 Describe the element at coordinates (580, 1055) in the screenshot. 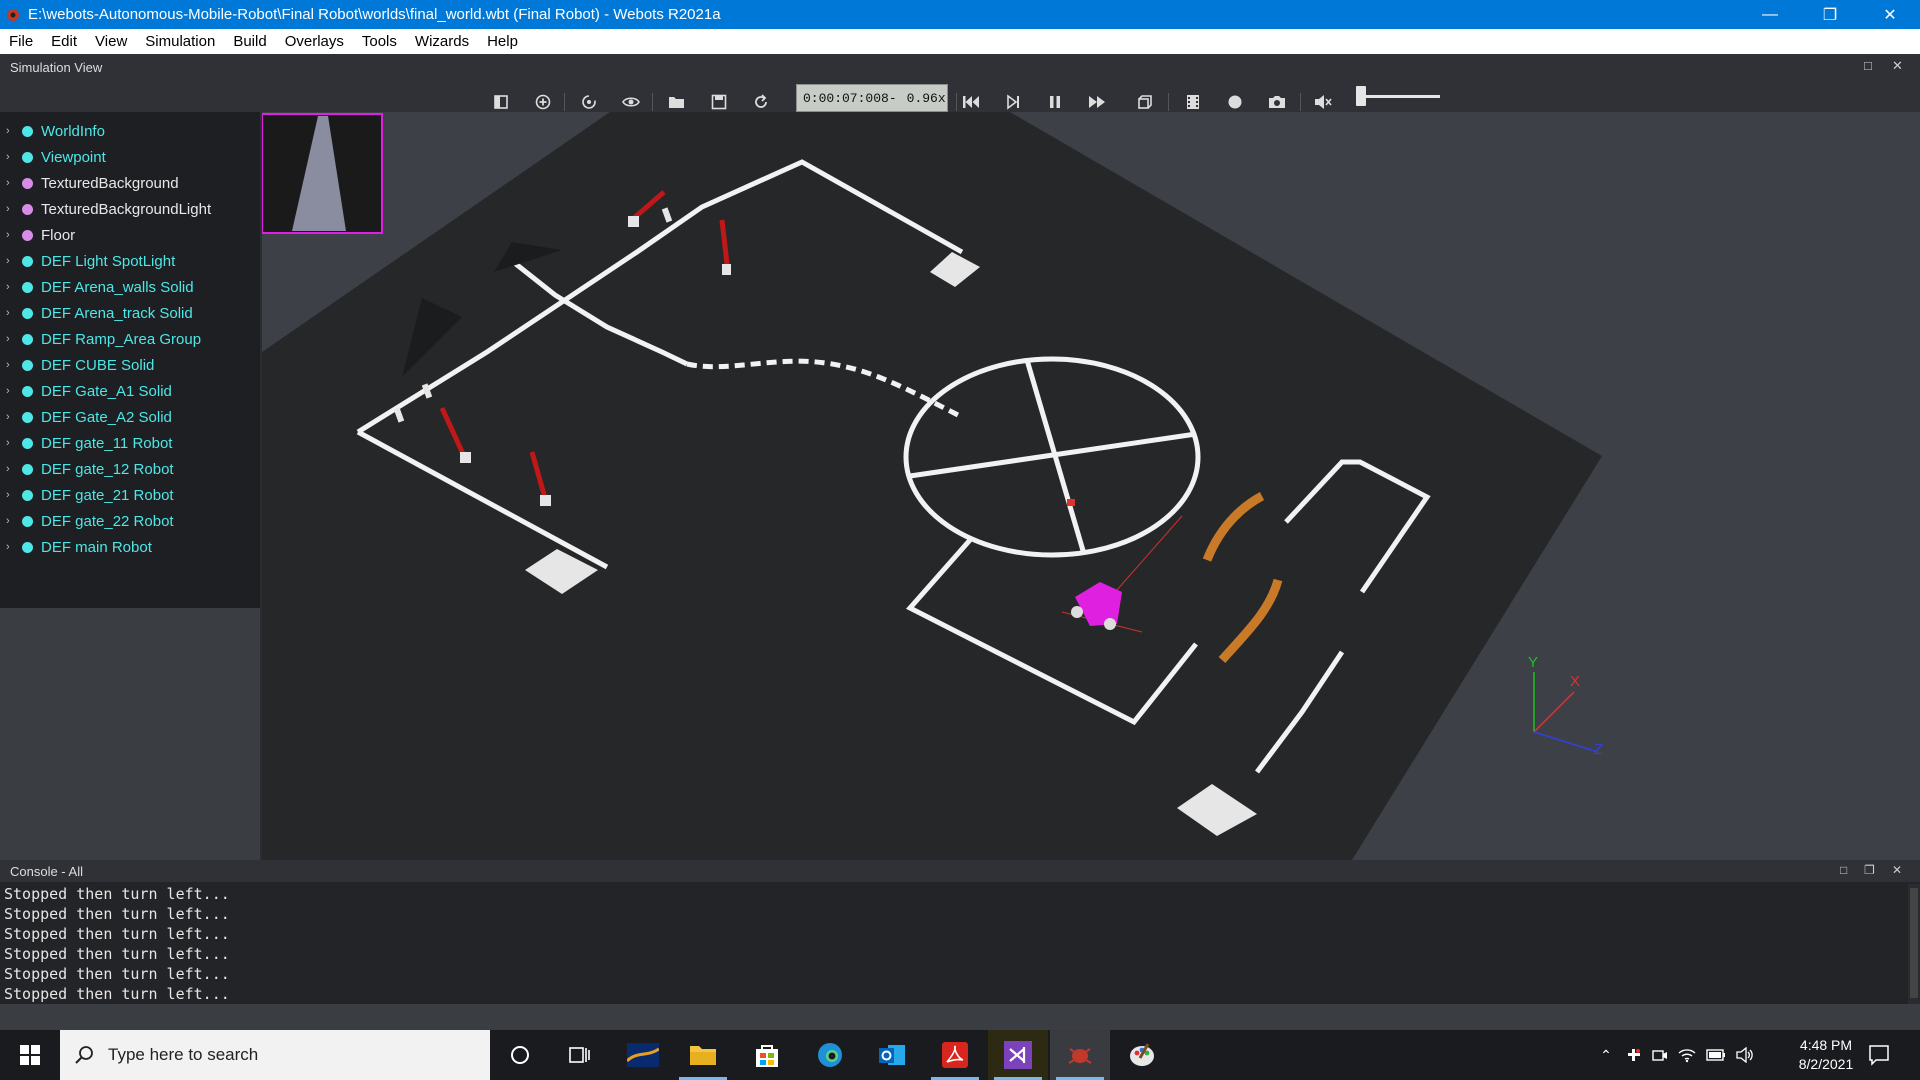

I see `task-view-button` at that location.